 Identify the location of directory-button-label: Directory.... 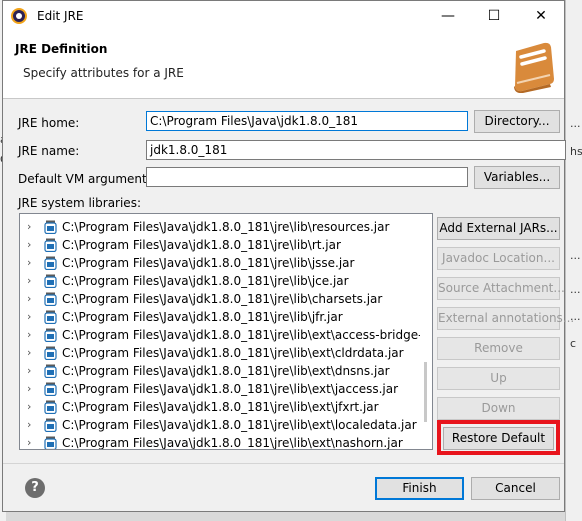
(517, 121).